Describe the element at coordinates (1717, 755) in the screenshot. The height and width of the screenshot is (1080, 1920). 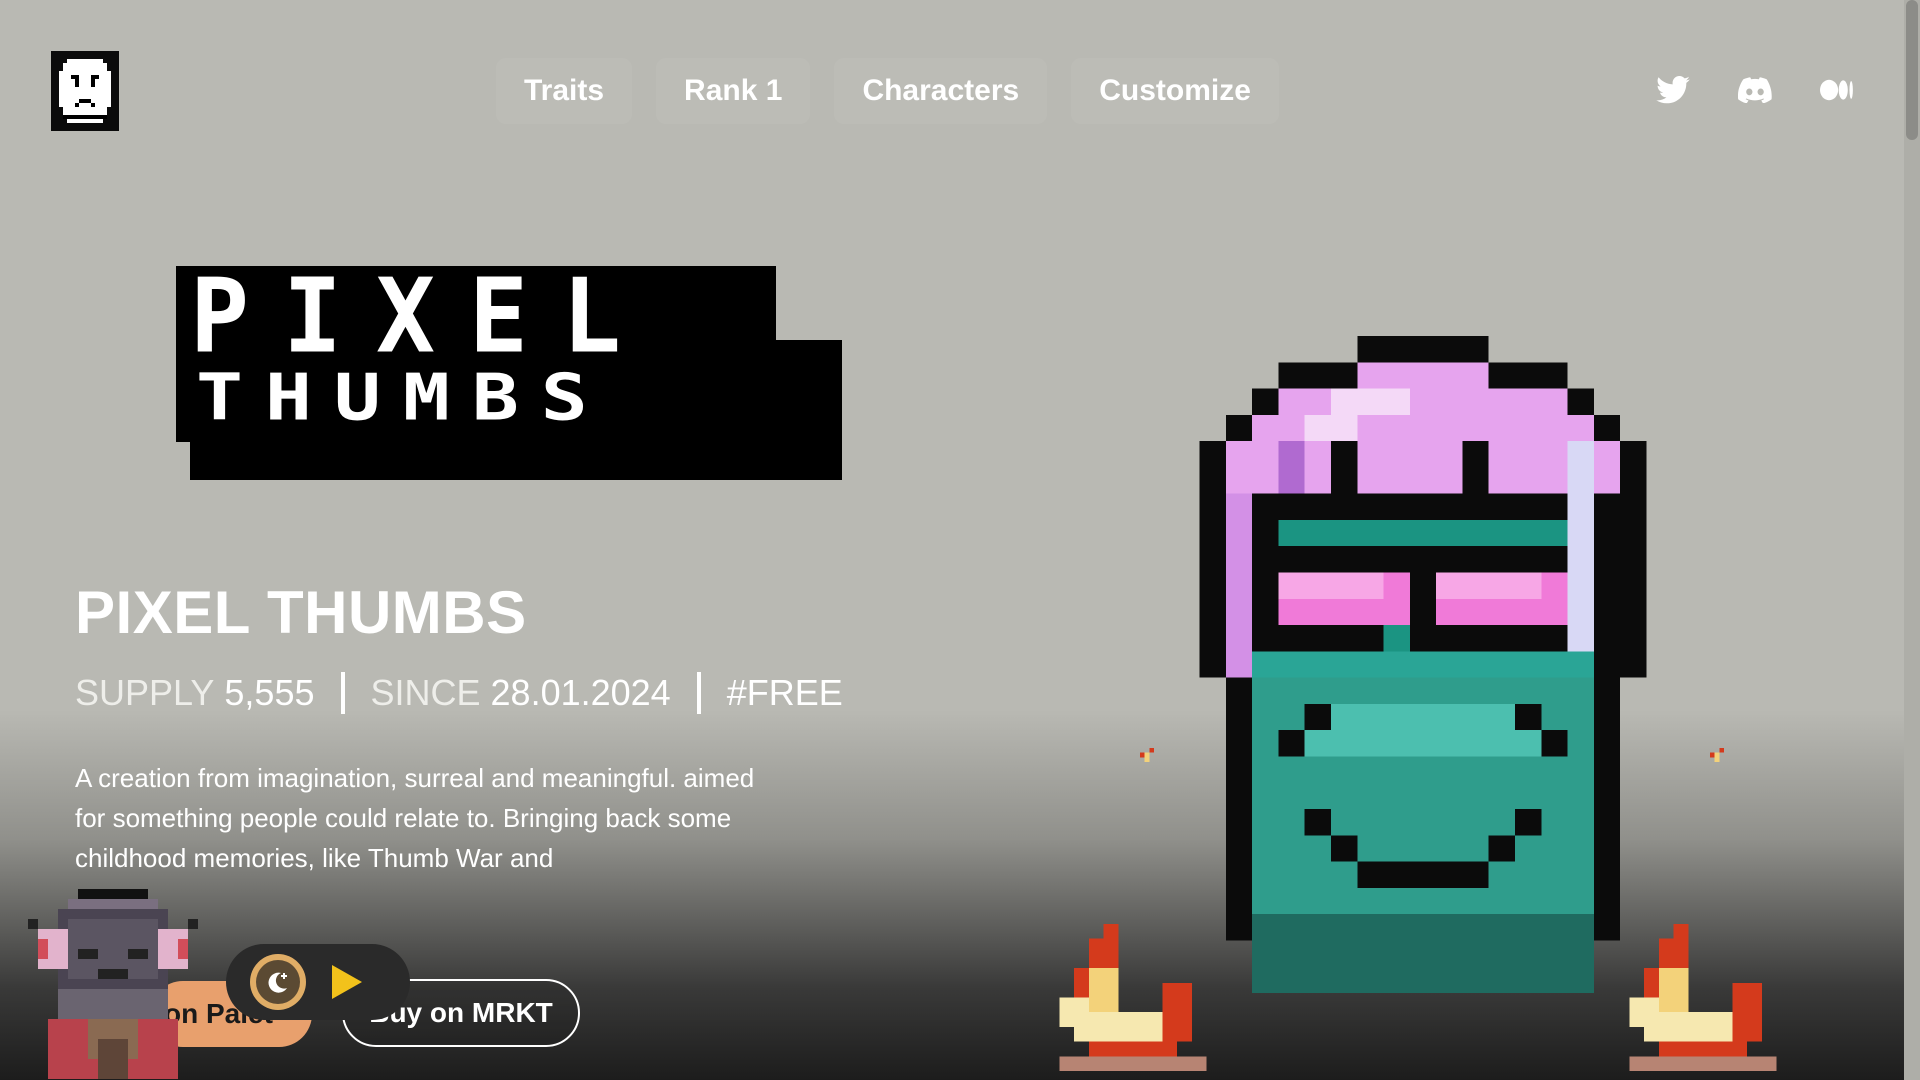
I see `spark-right` at that location.